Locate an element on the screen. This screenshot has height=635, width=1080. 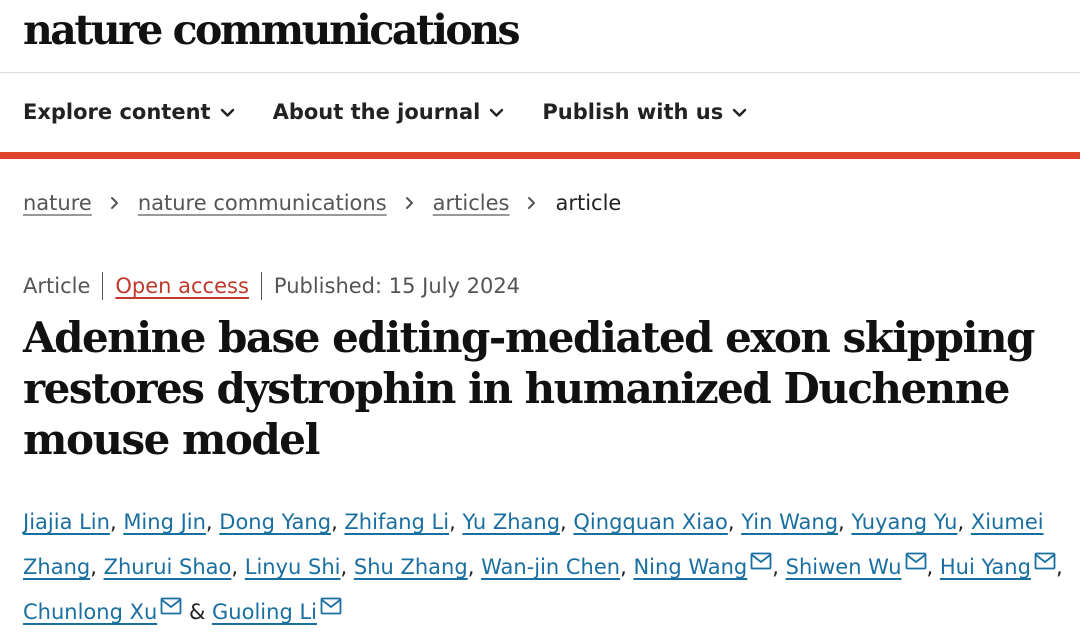
author-link: Hui Yang is located at coordinates (985, 567).